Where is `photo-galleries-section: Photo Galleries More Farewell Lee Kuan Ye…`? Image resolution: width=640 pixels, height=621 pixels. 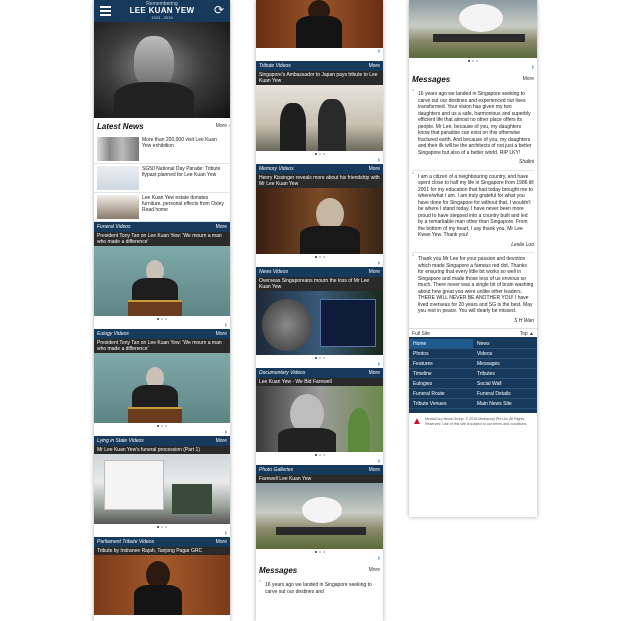 photo-galleries-section: Photo Galleries More Farewell Lee Kuan Ye… is located at coordinates (319, 513).